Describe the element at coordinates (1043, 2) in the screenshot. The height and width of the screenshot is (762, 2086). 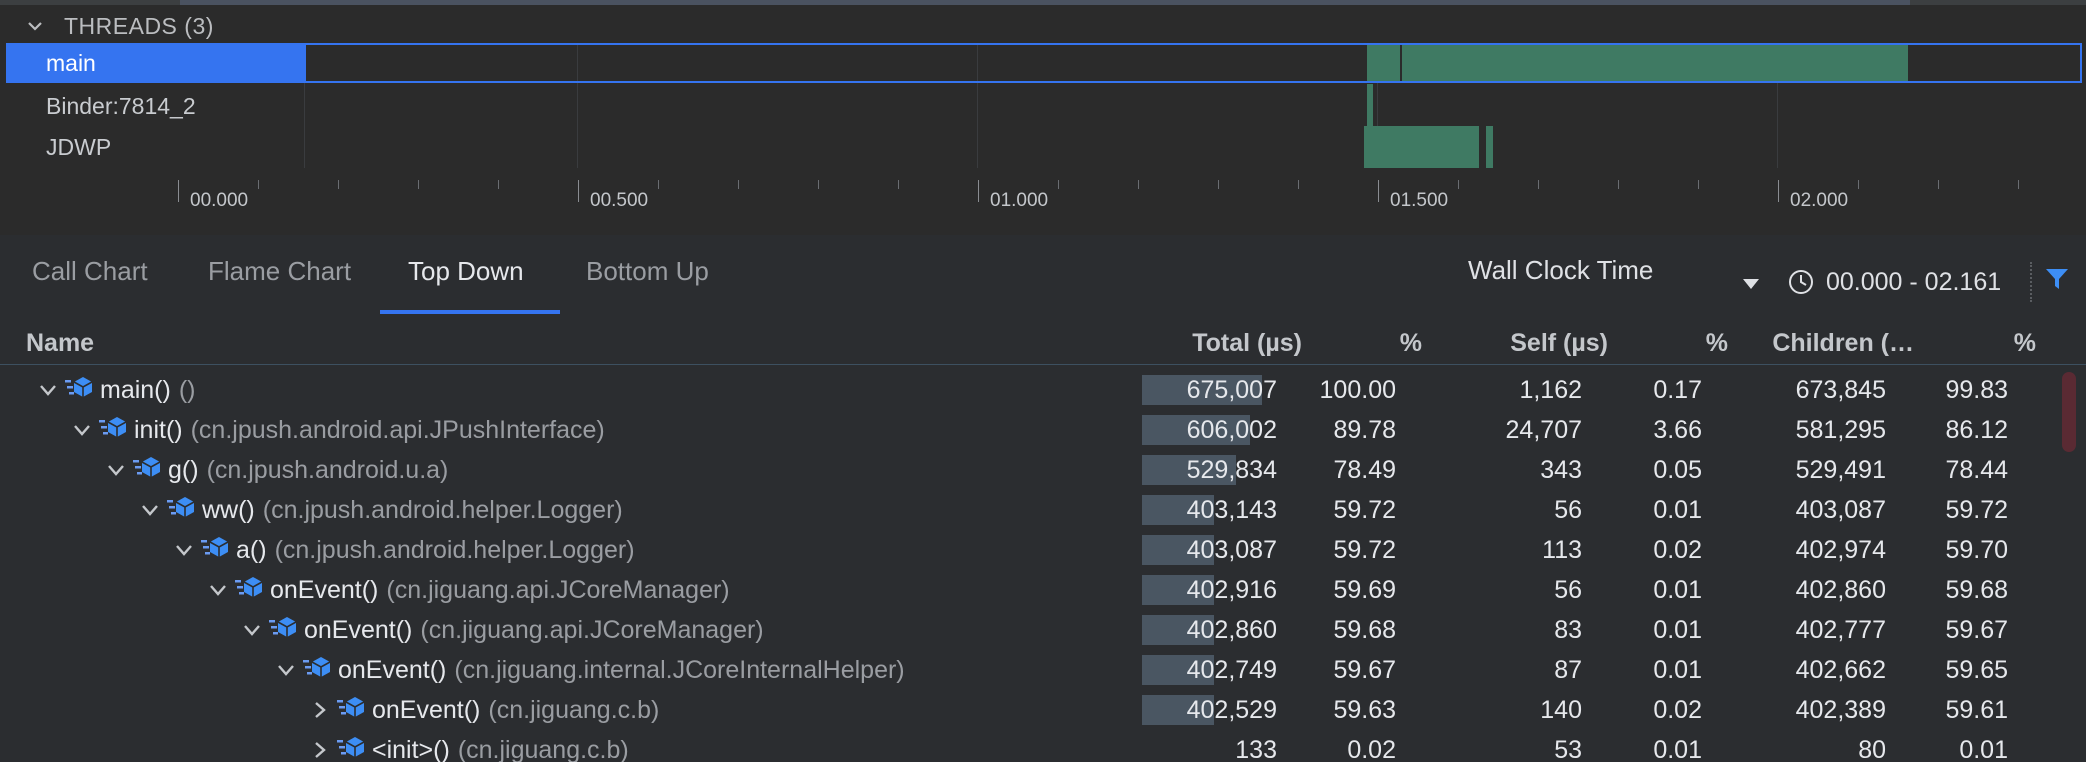
I see `overview-strip` at that location.